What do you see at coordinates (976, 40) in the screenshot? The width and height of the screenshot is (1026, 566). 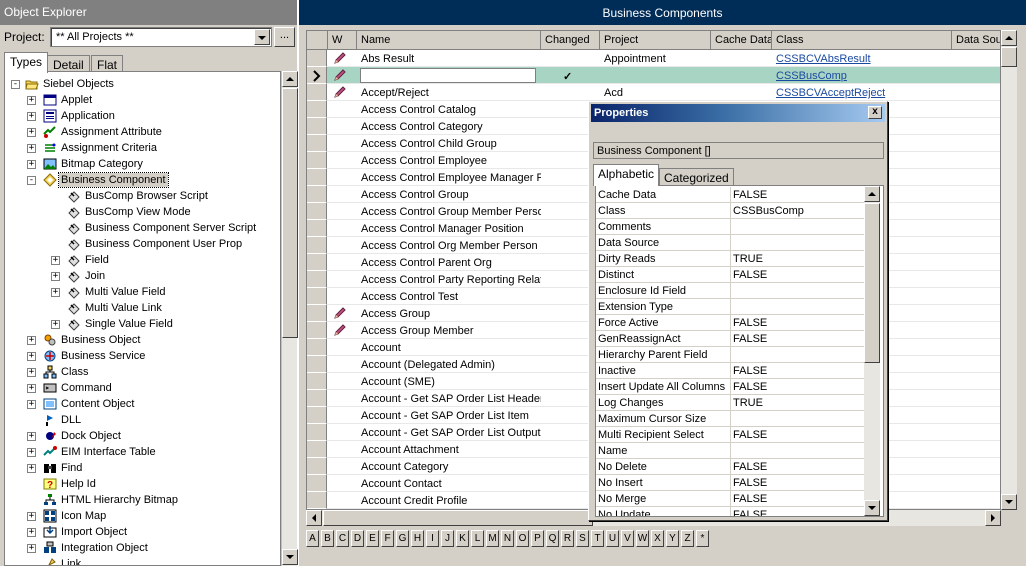 I see `column-header-datasource: Data Sourc` at bounding box center [976, 40].